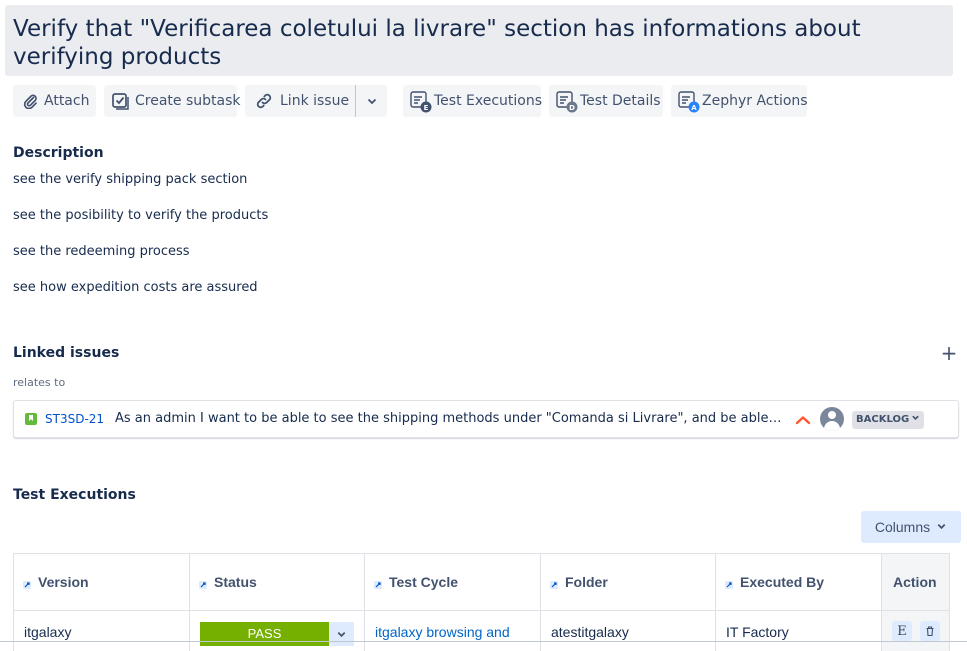 The height and width of the screenshot is (651, 967). I want to click on zephyr-actions-icon: A, so click(688, 101).